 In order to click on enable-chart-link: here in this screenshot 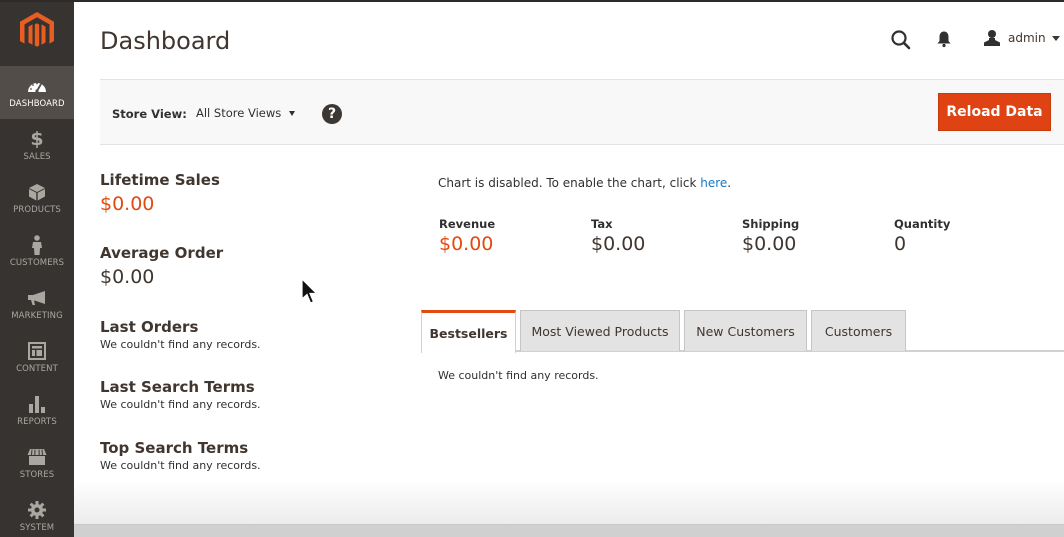, I will do `click(713, 183)`.